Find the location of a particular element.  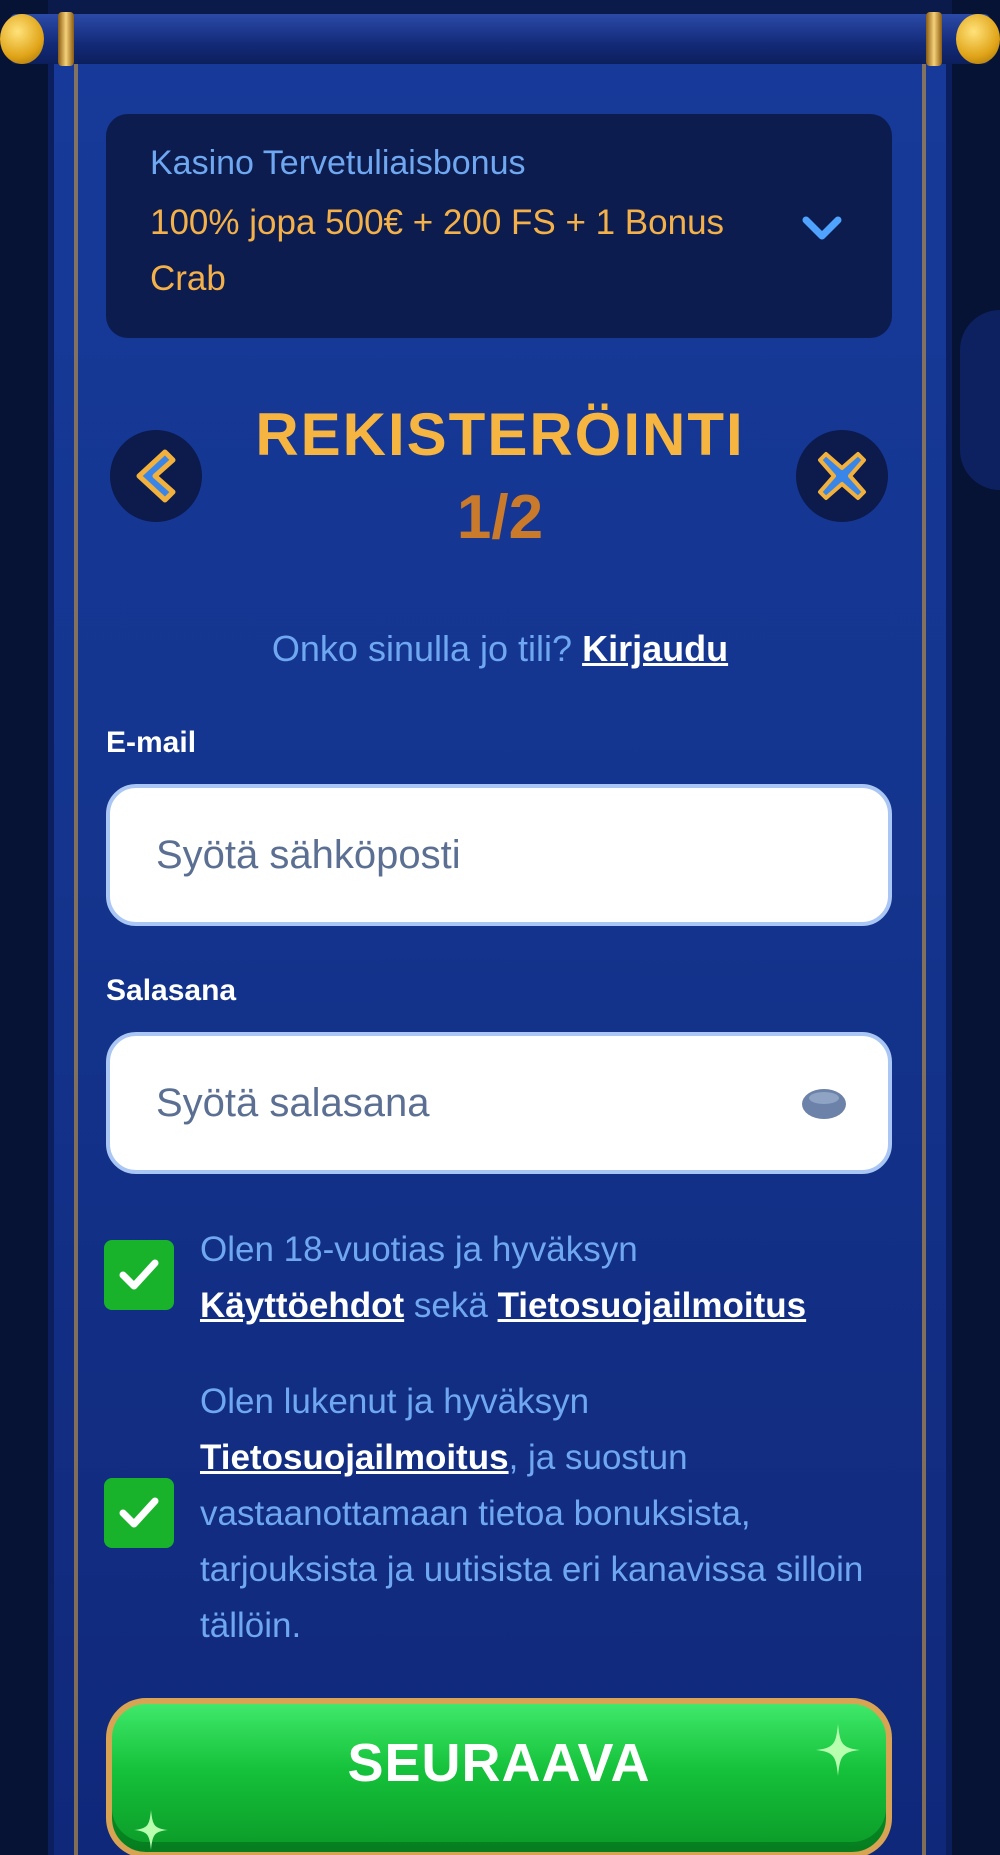

scroll-band-right is located at coordinates (934, 39).